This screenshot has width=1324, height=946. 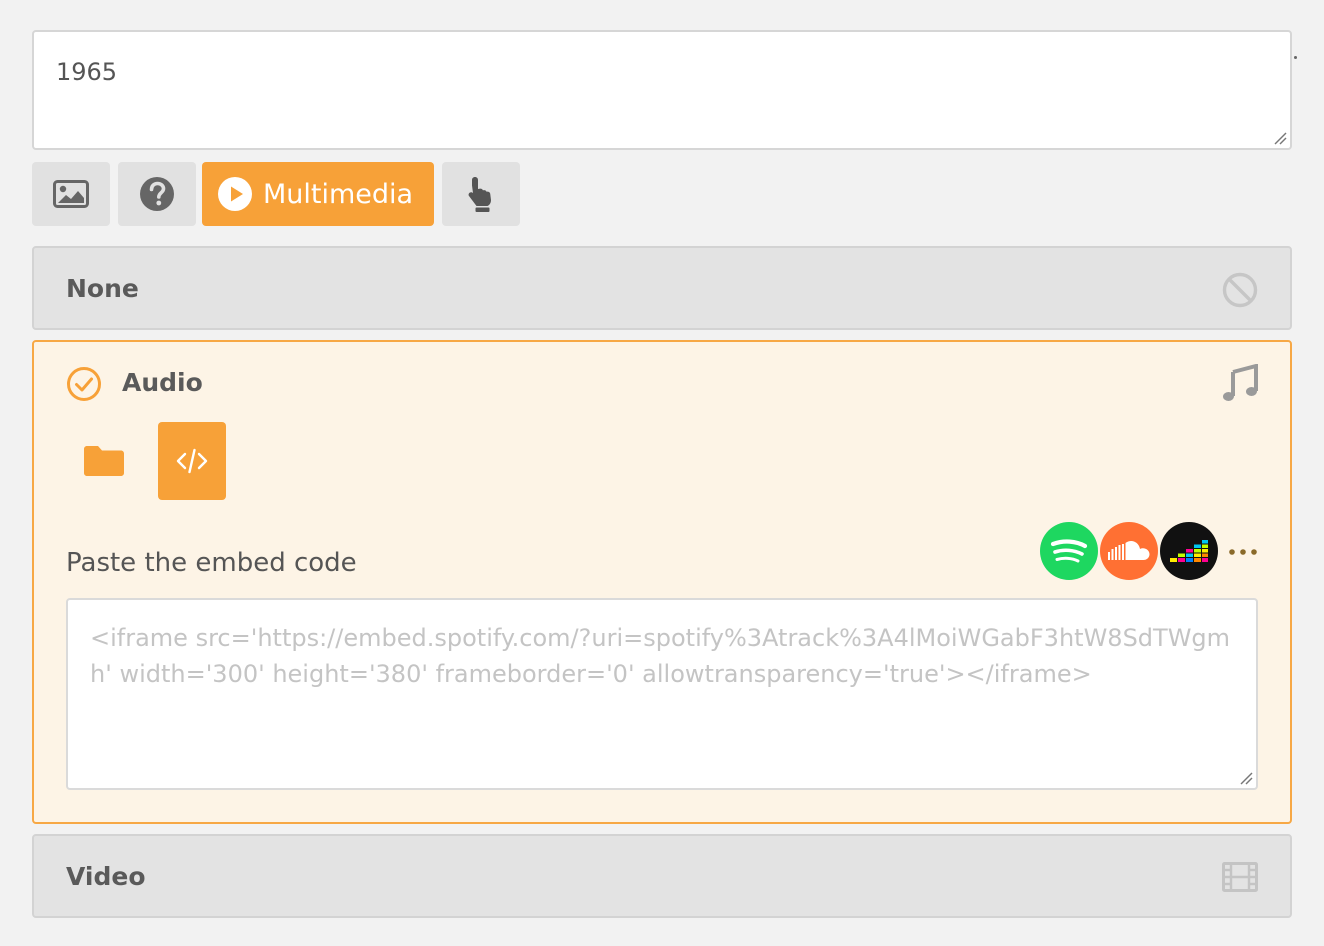 I want to click on folder-icon, so click(x=104, y=461).